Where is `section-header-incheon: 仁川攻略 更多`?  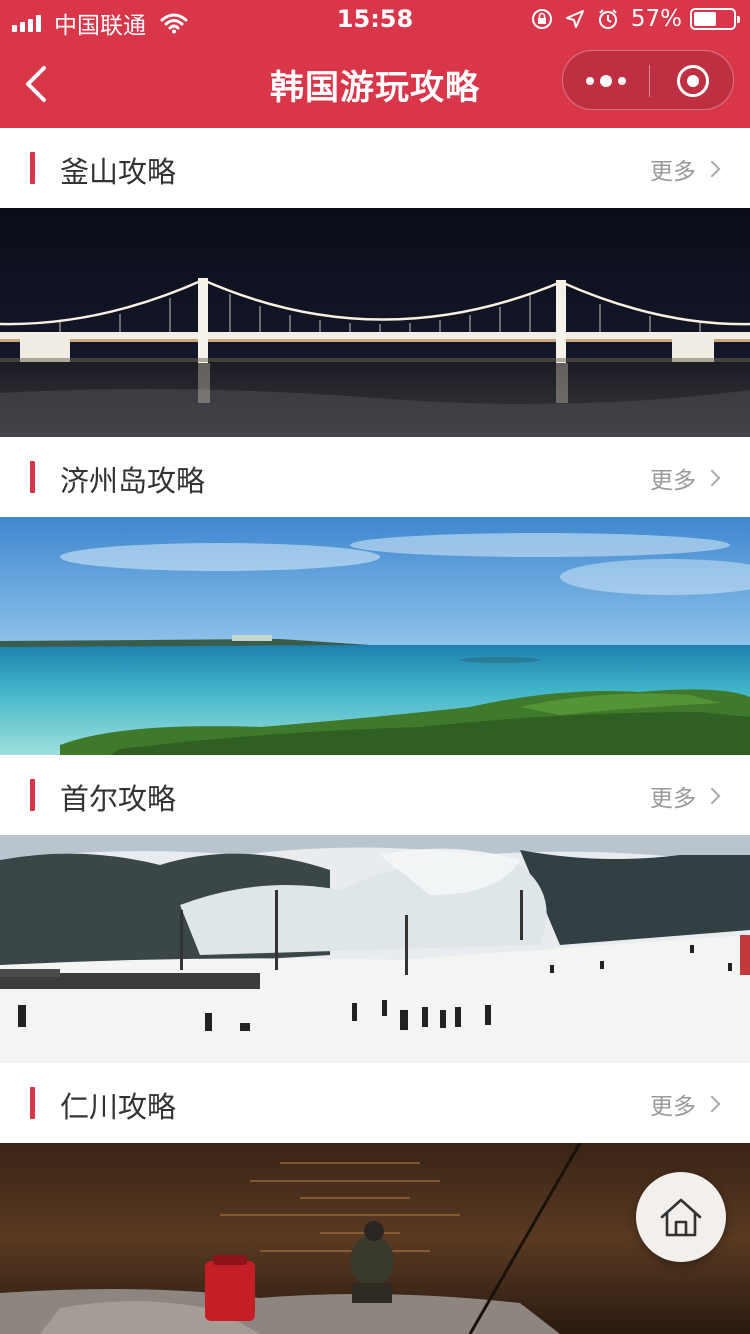 section-header-incheon: 仁川攻略 更多 is located at coordinates (375, 1103).